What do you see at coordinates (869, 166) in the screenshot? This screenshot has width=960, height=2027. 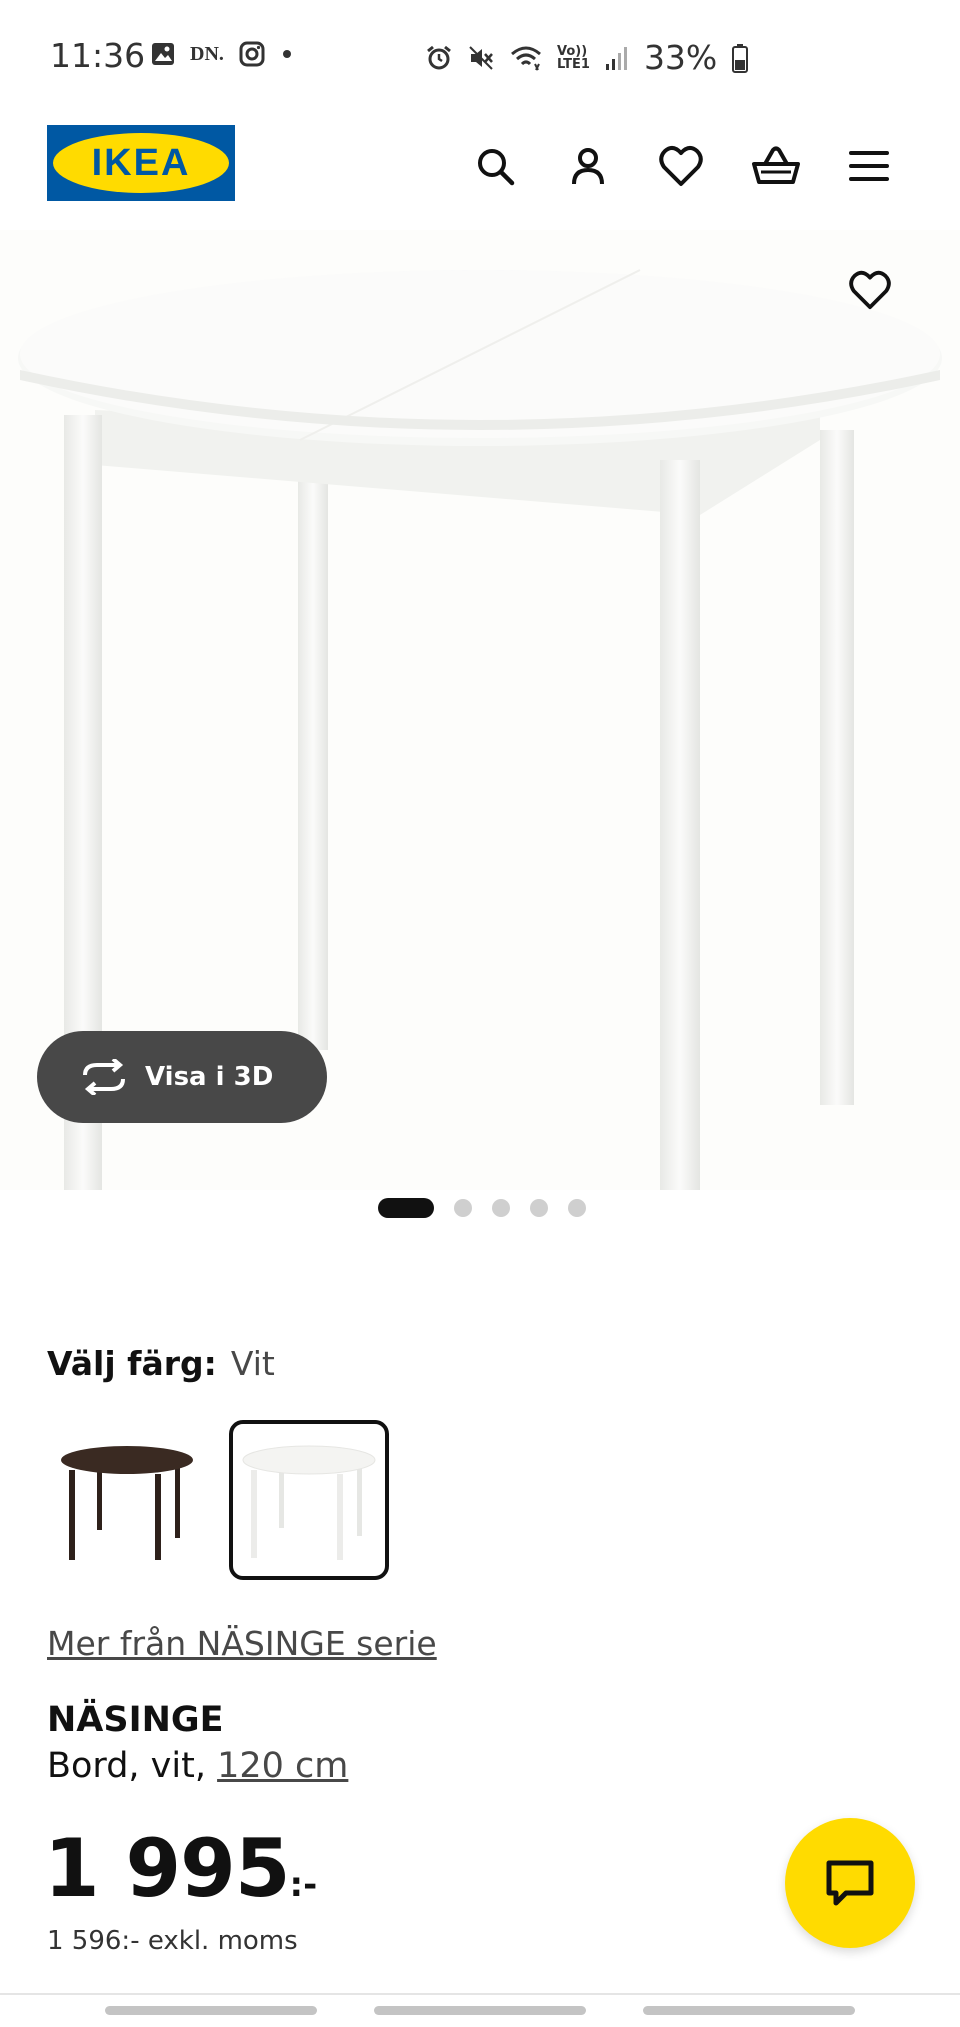 I see `menu-icon` at bounding box center [869, 166].